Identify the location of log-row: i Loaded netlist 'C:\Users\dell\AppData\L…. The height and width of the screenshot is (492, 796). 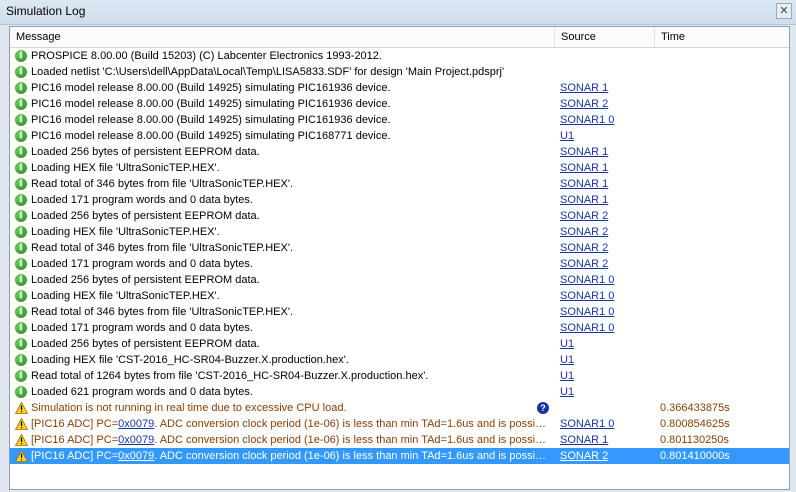
(399, 72).